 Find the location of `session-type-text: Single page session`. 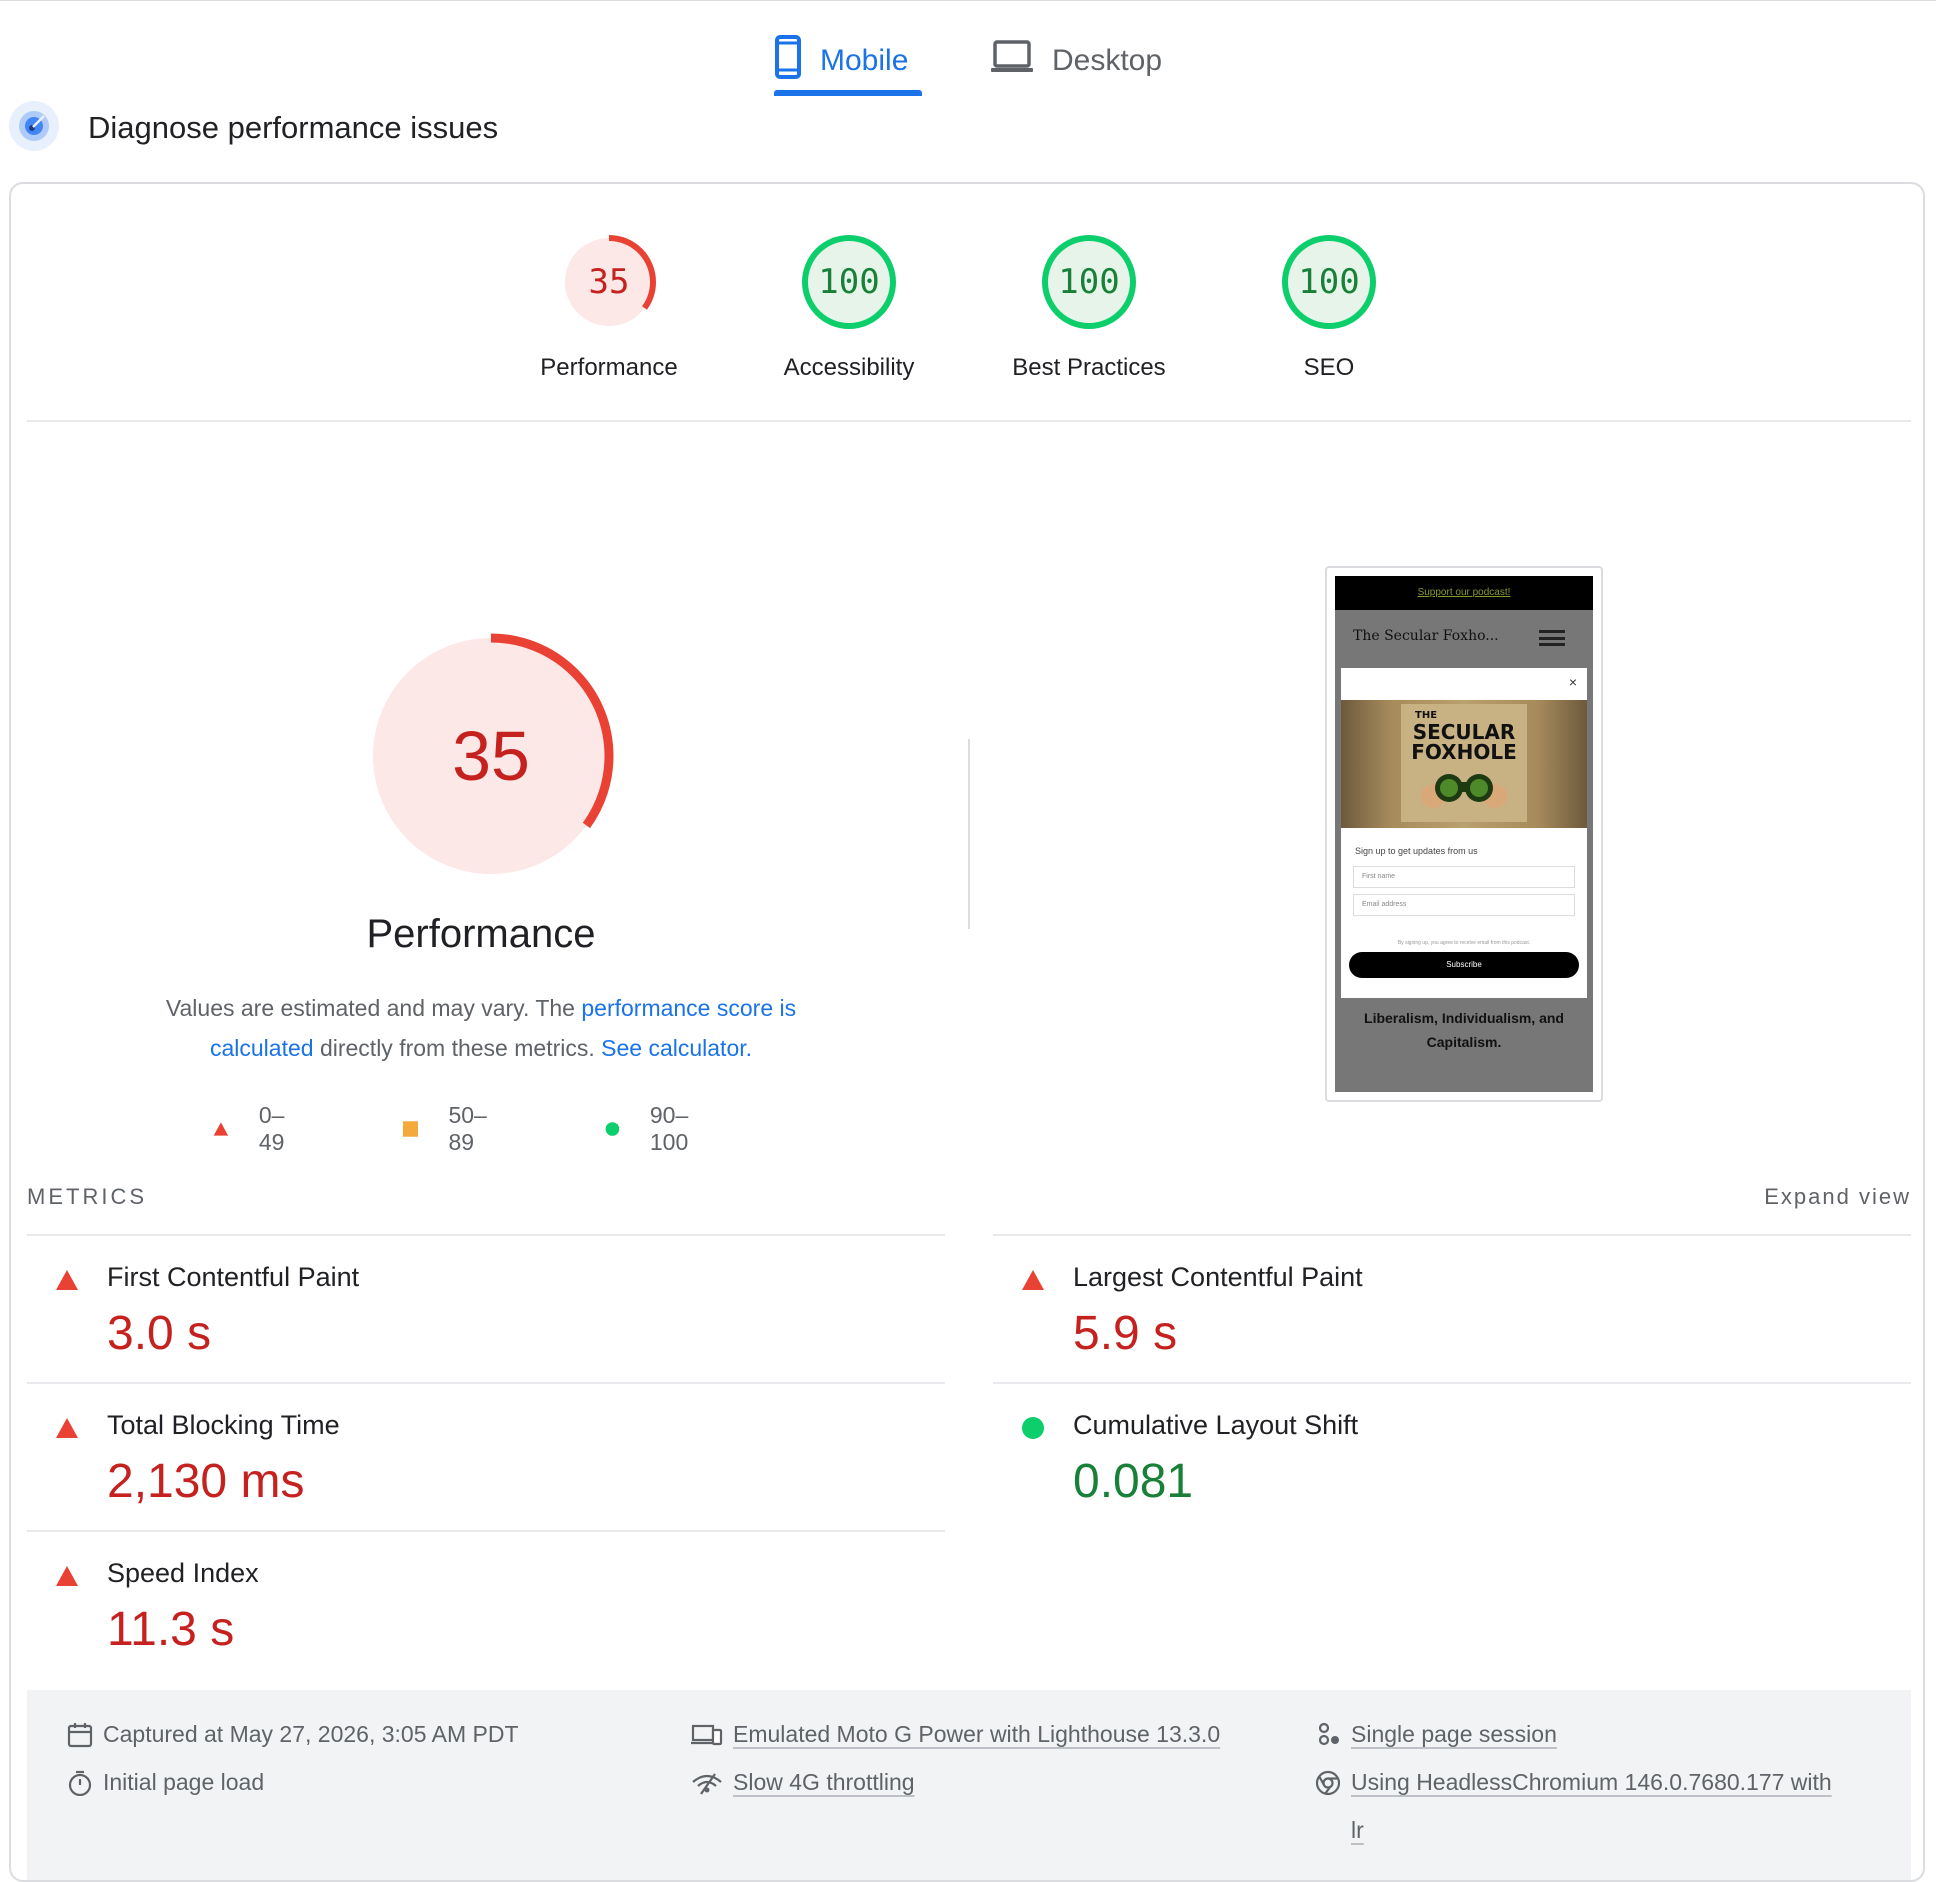

session-type-text: Single page session is located at coordinates (1454, 1734).